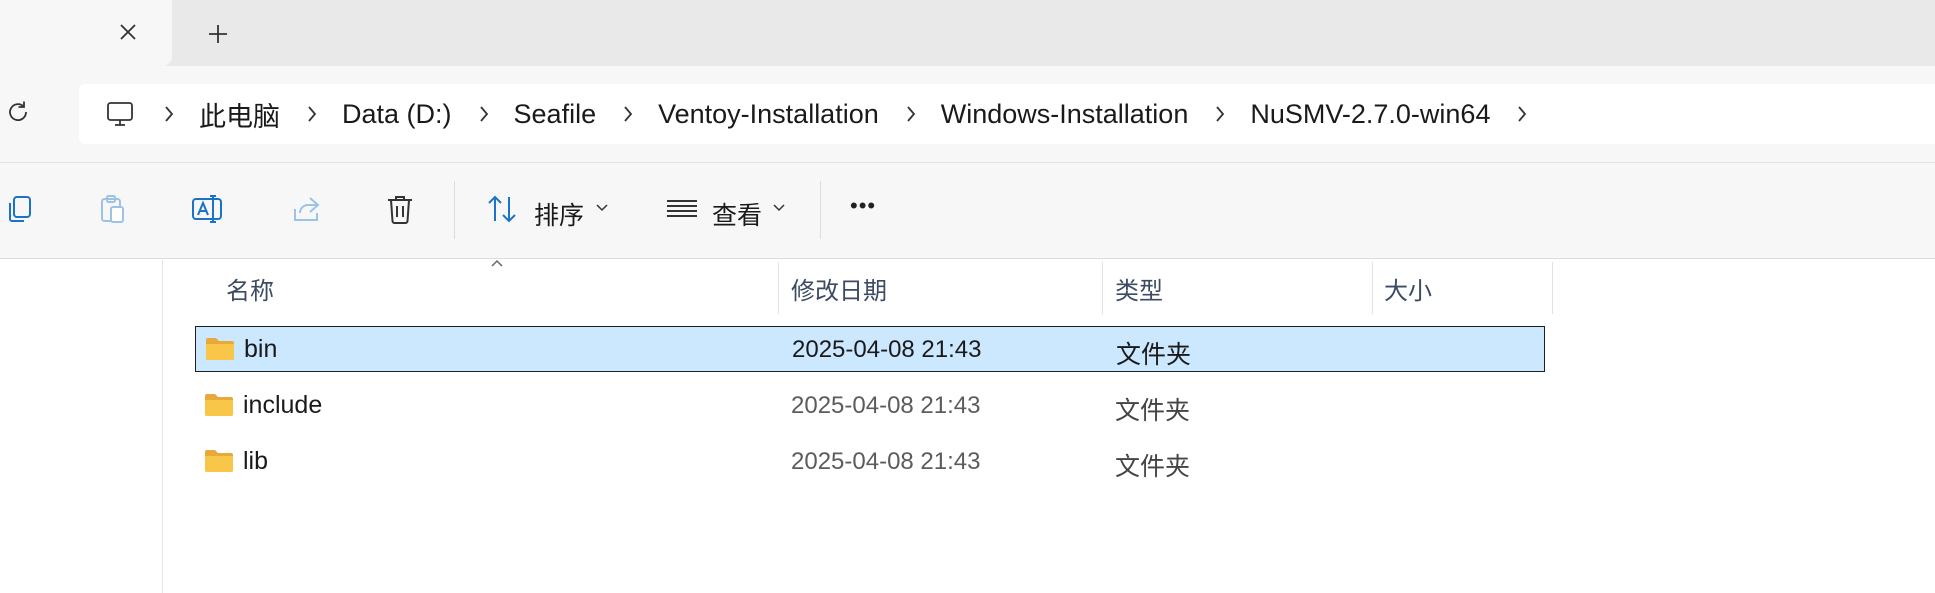 The image size is (1935, 593). I want to click on view-button: 查看, so click(737, 214).